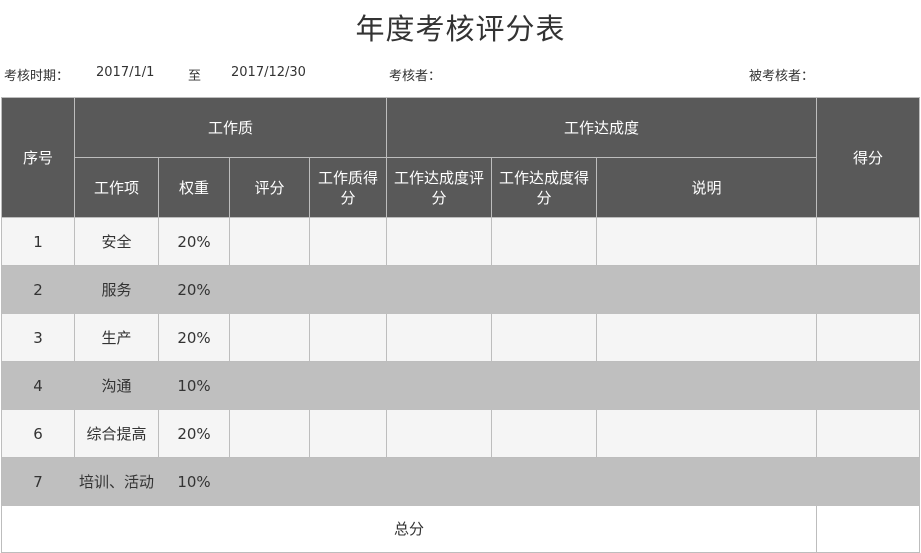 Image resolution: width=921 pixels, height=553 pixels. What do you see at coordinates (116, 187) in the screenshot?
I see `header-work-item: 工作项` at bounding box center [116, 187].